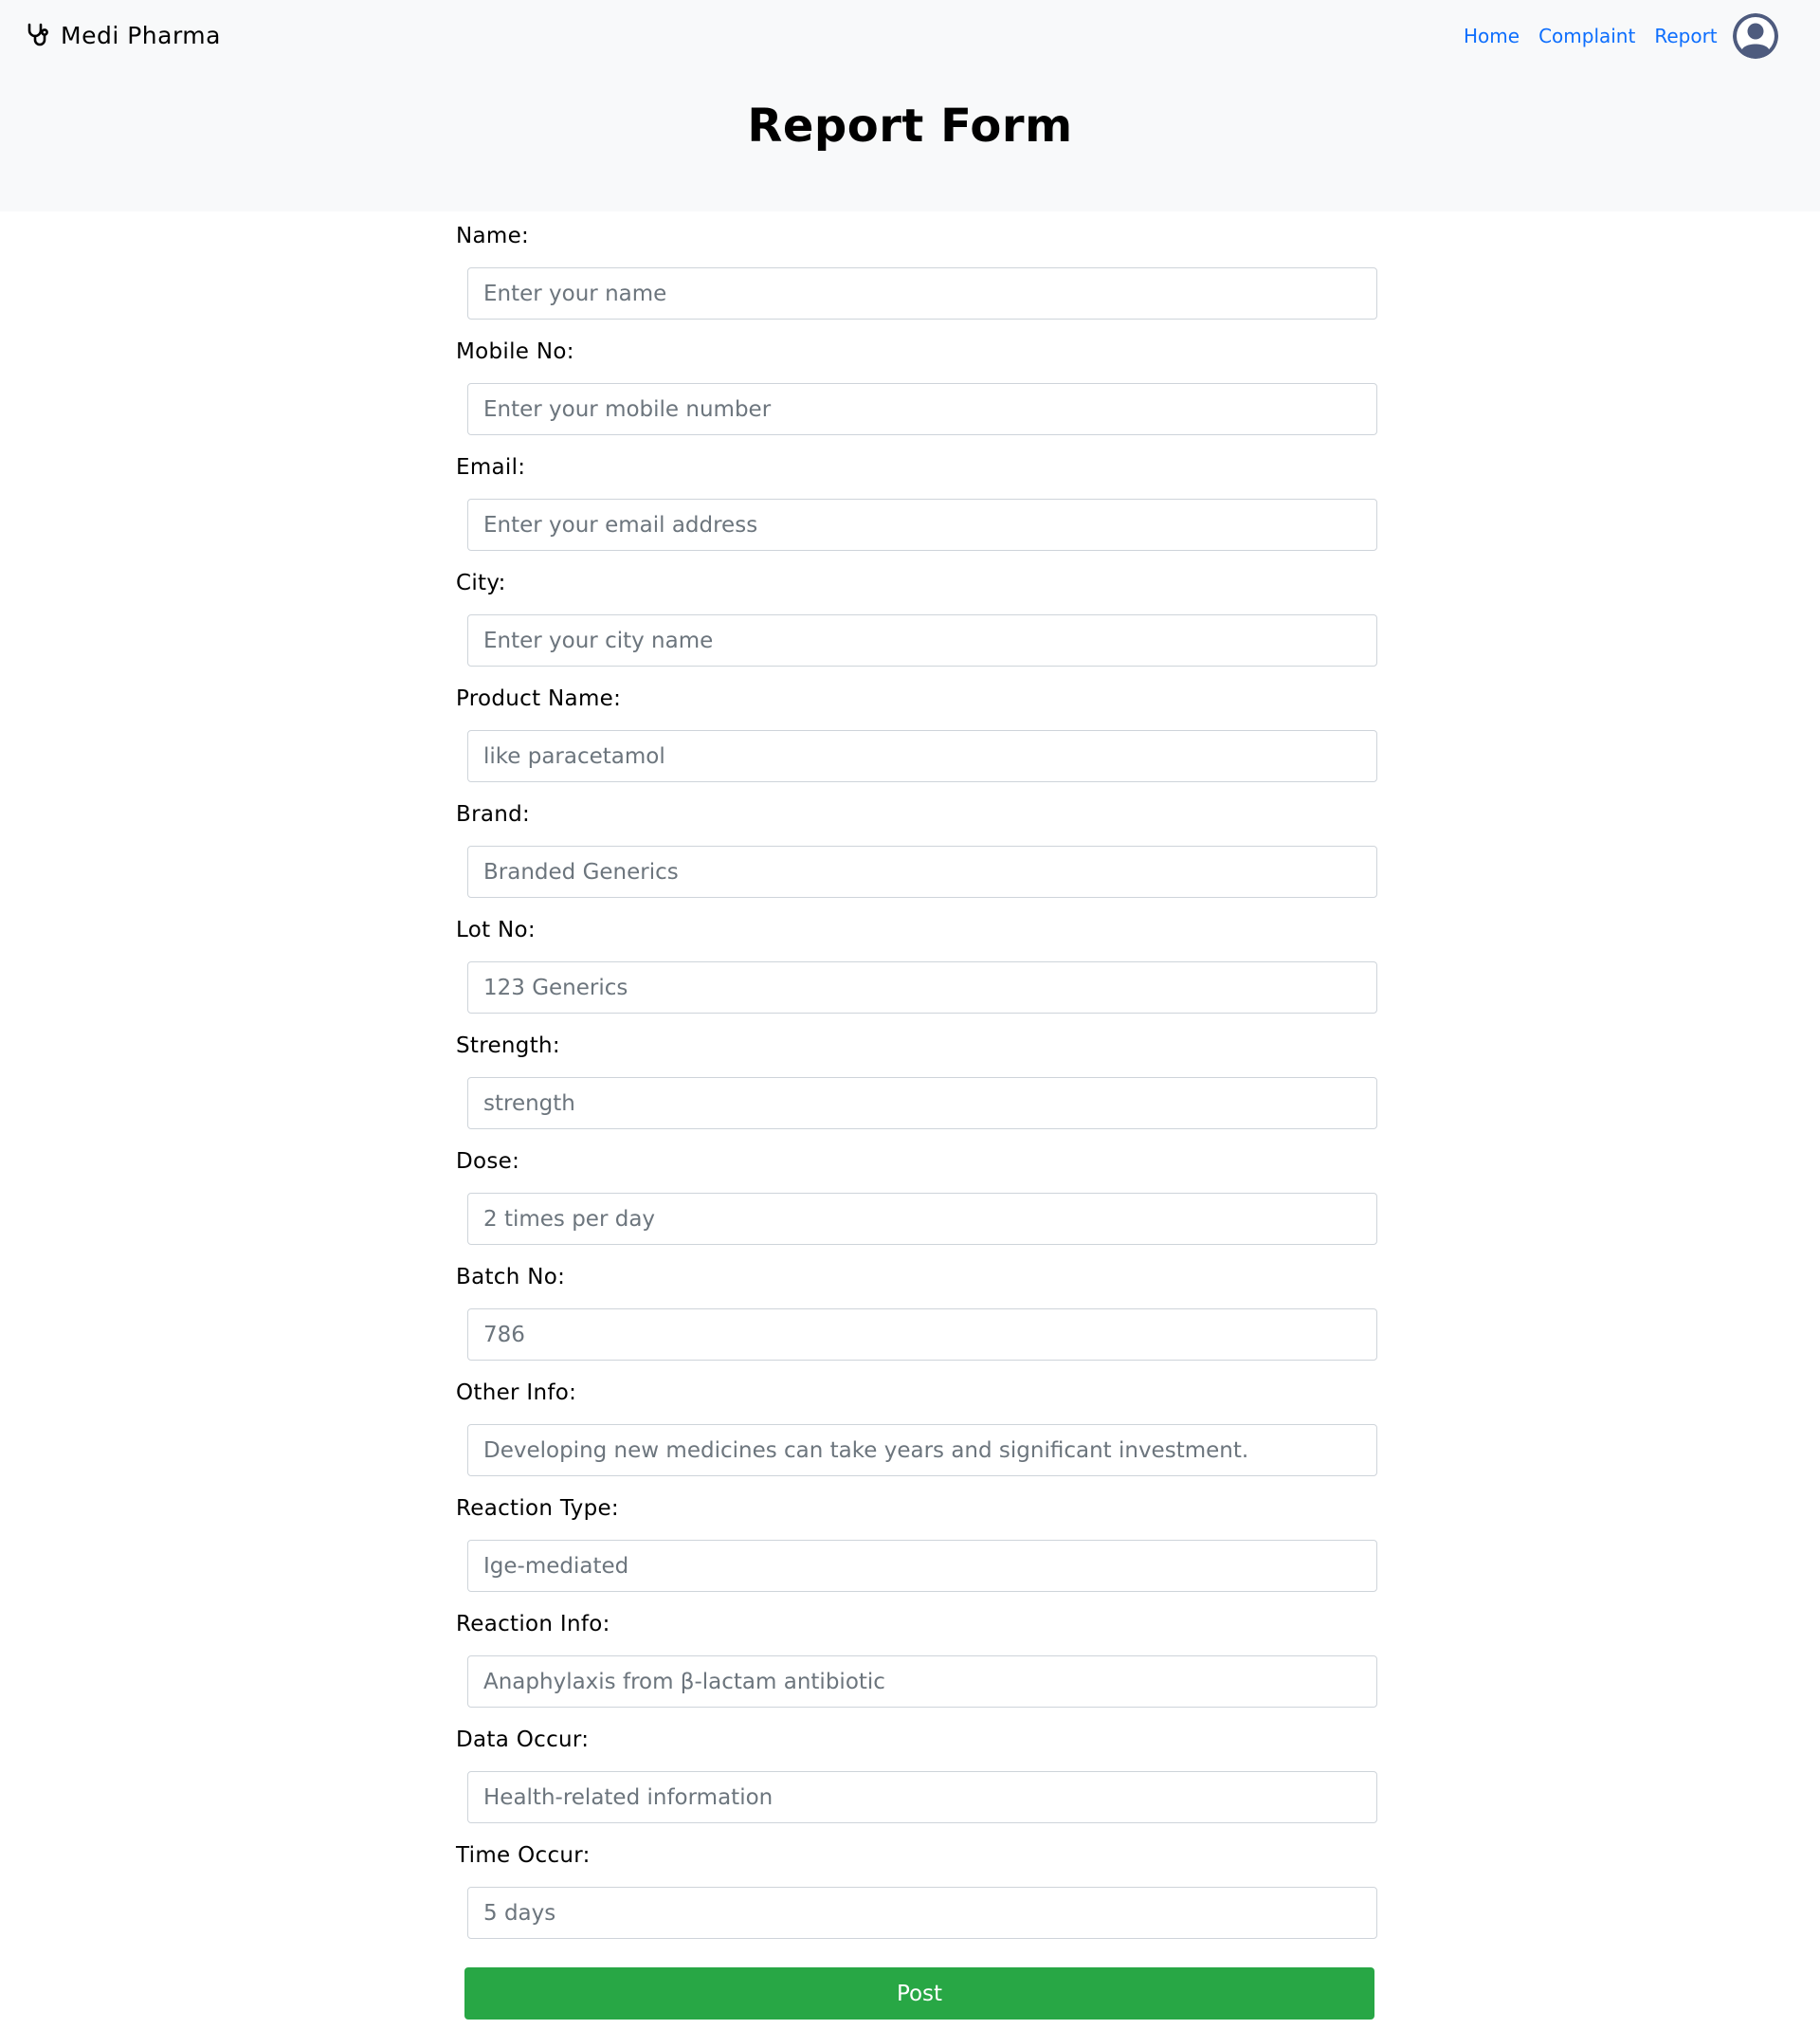 The image size is (1820, 2029). What do you see at coordinates (1586, 36) in the screenshot?
I see `nav-complaint-link: Complaint` at bounding box center [1586, 36].